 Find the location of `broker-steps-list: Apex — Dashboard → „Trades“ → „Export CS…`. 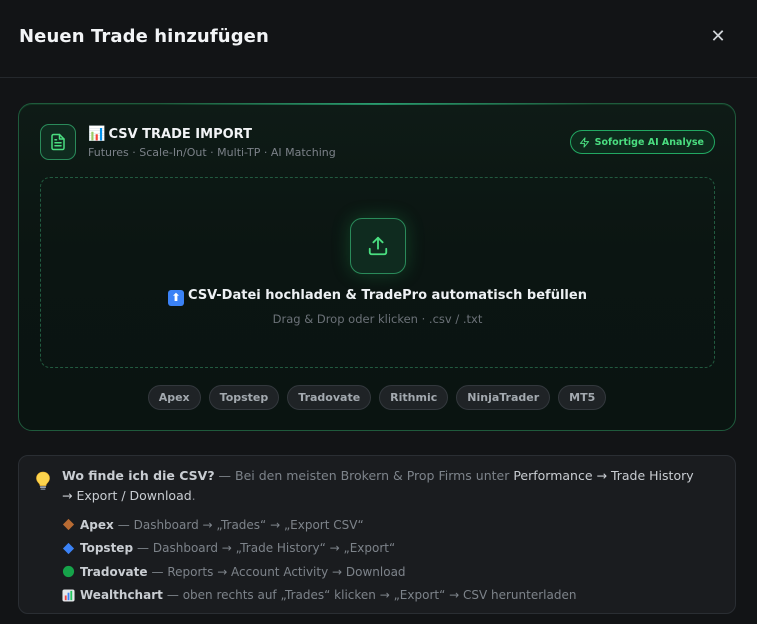

broker-steps-list: Apex — Dashboard → „Trades“ → „Export CS… is located at coordinates (388, 560).